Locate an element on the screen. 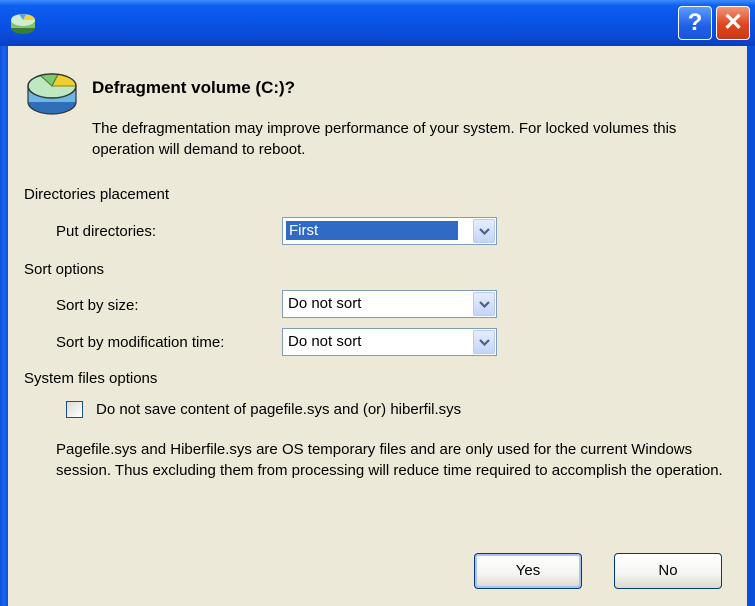 The height and width of the screenshot is (606, 755). sort-by-time-select: Do not sort is located at coordinates (389, 342).